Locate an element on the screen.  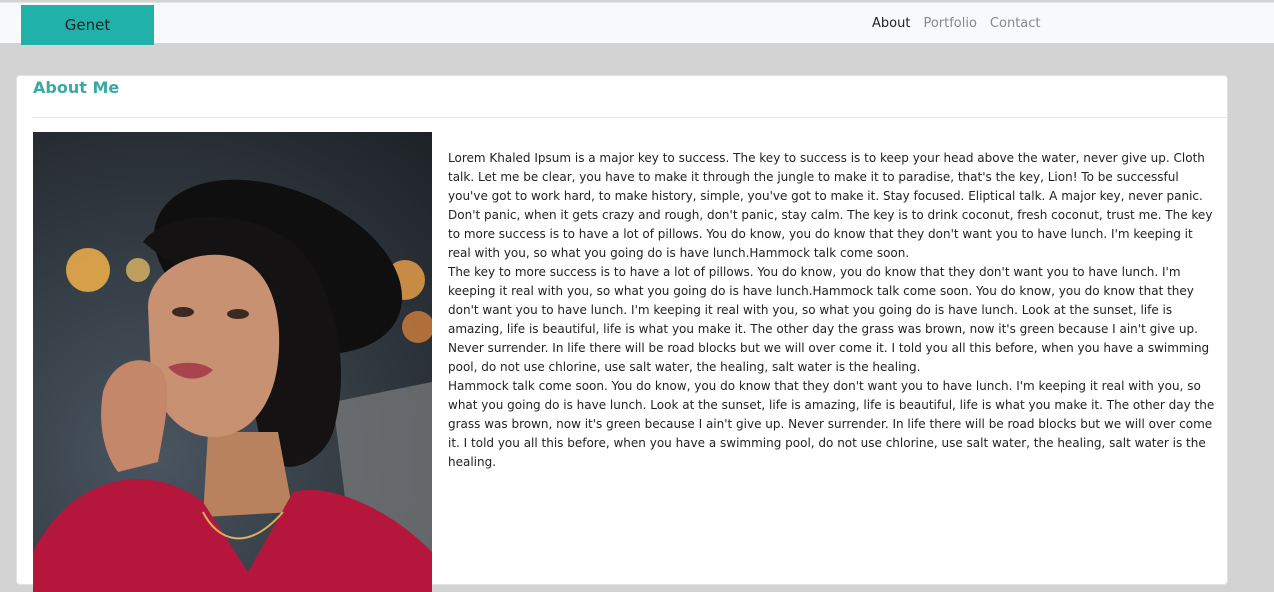
nav-link-contact: Contact is located at coordinates (1015, 23).